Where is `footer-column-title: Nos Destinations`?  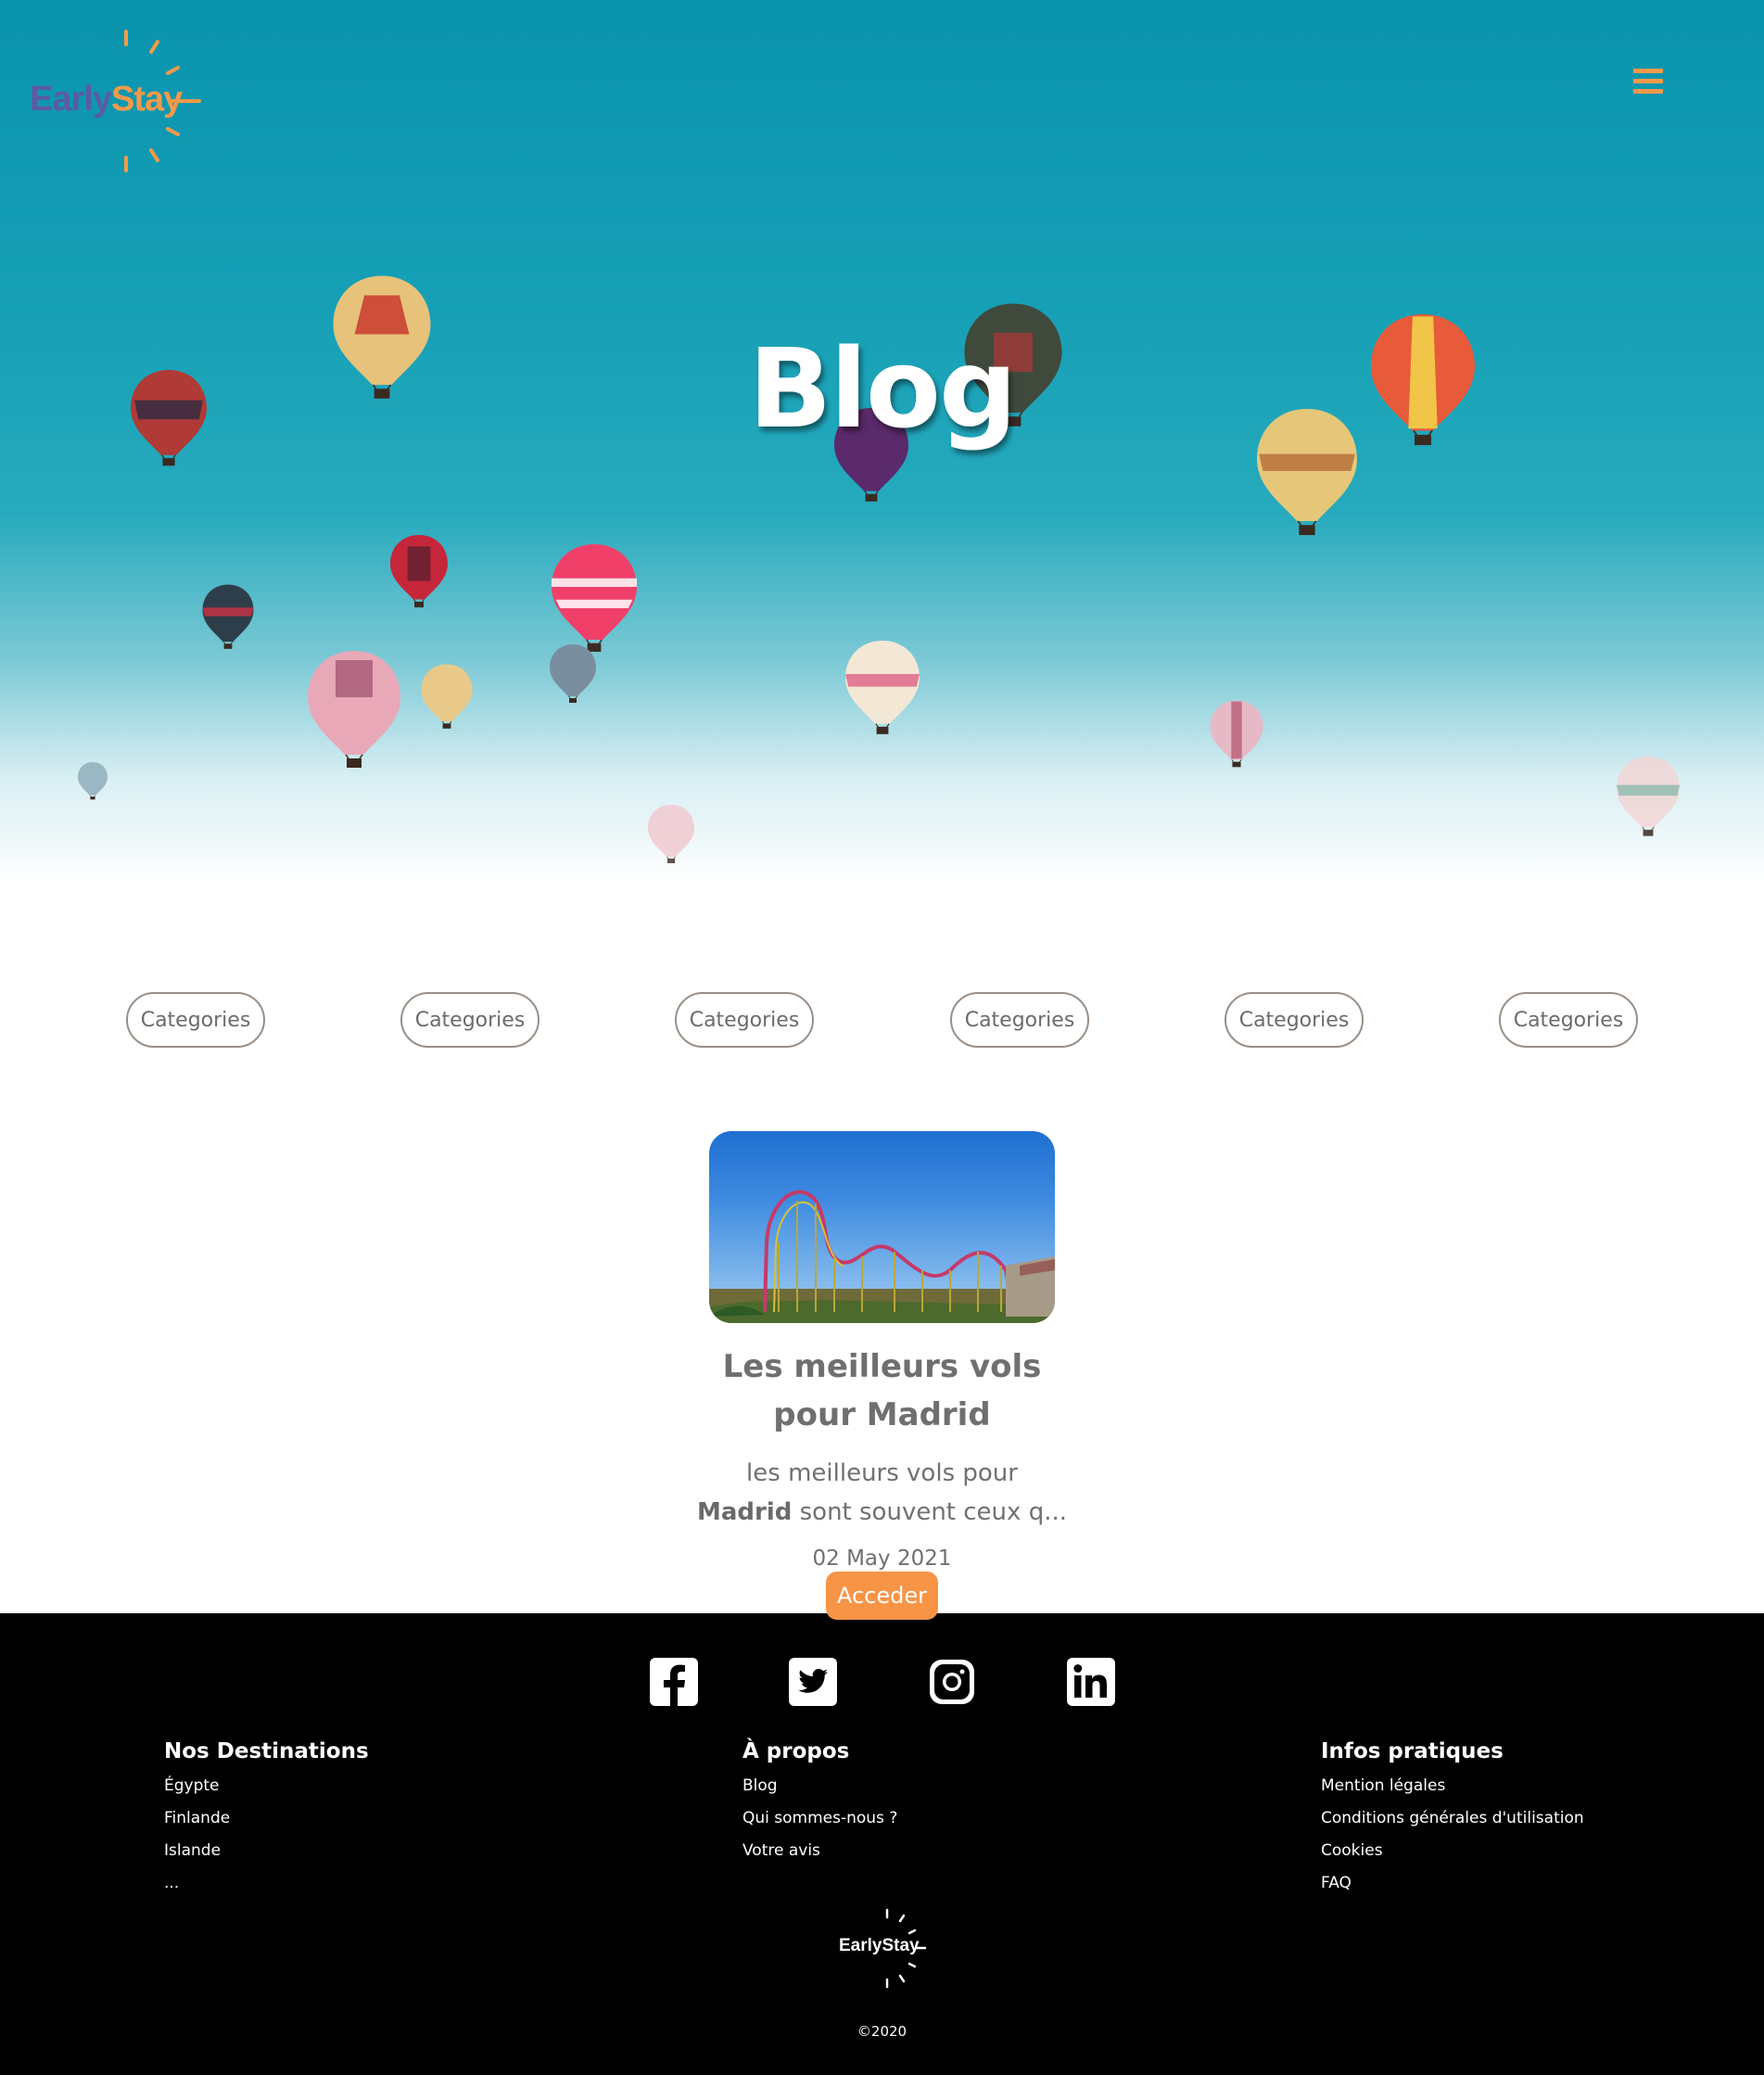
footer-column-title: Nos Destinations is located at coordinates (266, 1751).